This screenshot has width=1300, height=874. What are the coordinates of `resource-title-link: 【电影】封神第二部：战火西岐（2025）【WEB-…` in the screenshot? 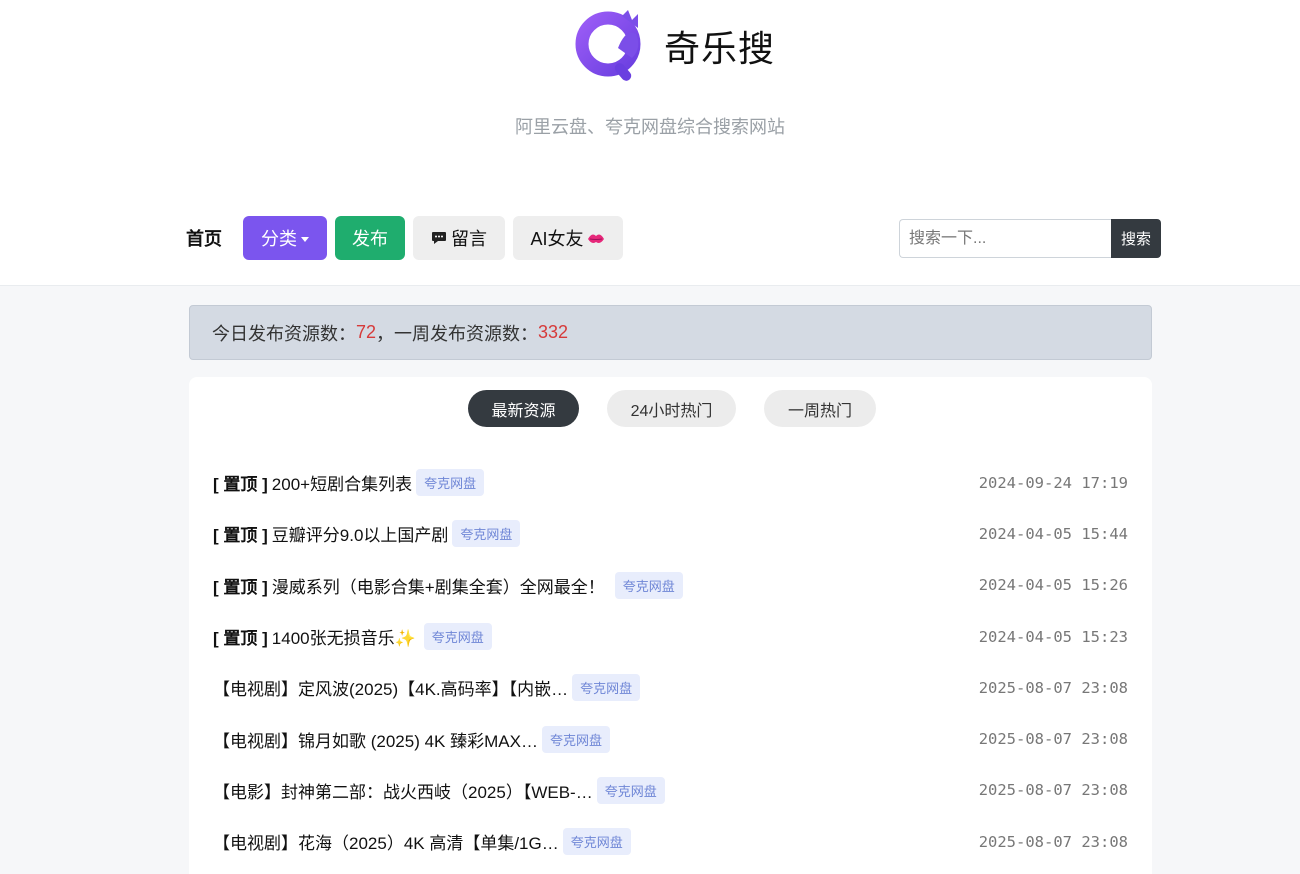 It's located at (403, 790).